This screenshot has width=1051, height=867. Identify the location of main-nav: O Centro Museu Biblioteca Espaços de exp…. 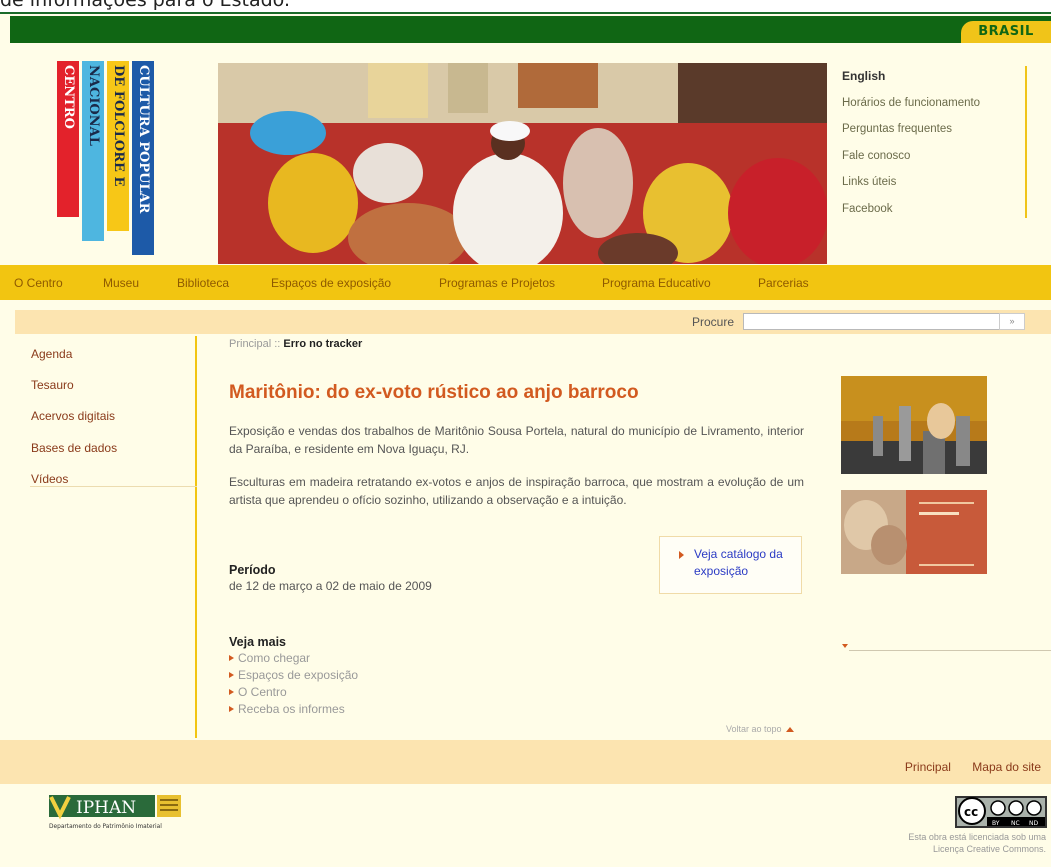
(525, 282).